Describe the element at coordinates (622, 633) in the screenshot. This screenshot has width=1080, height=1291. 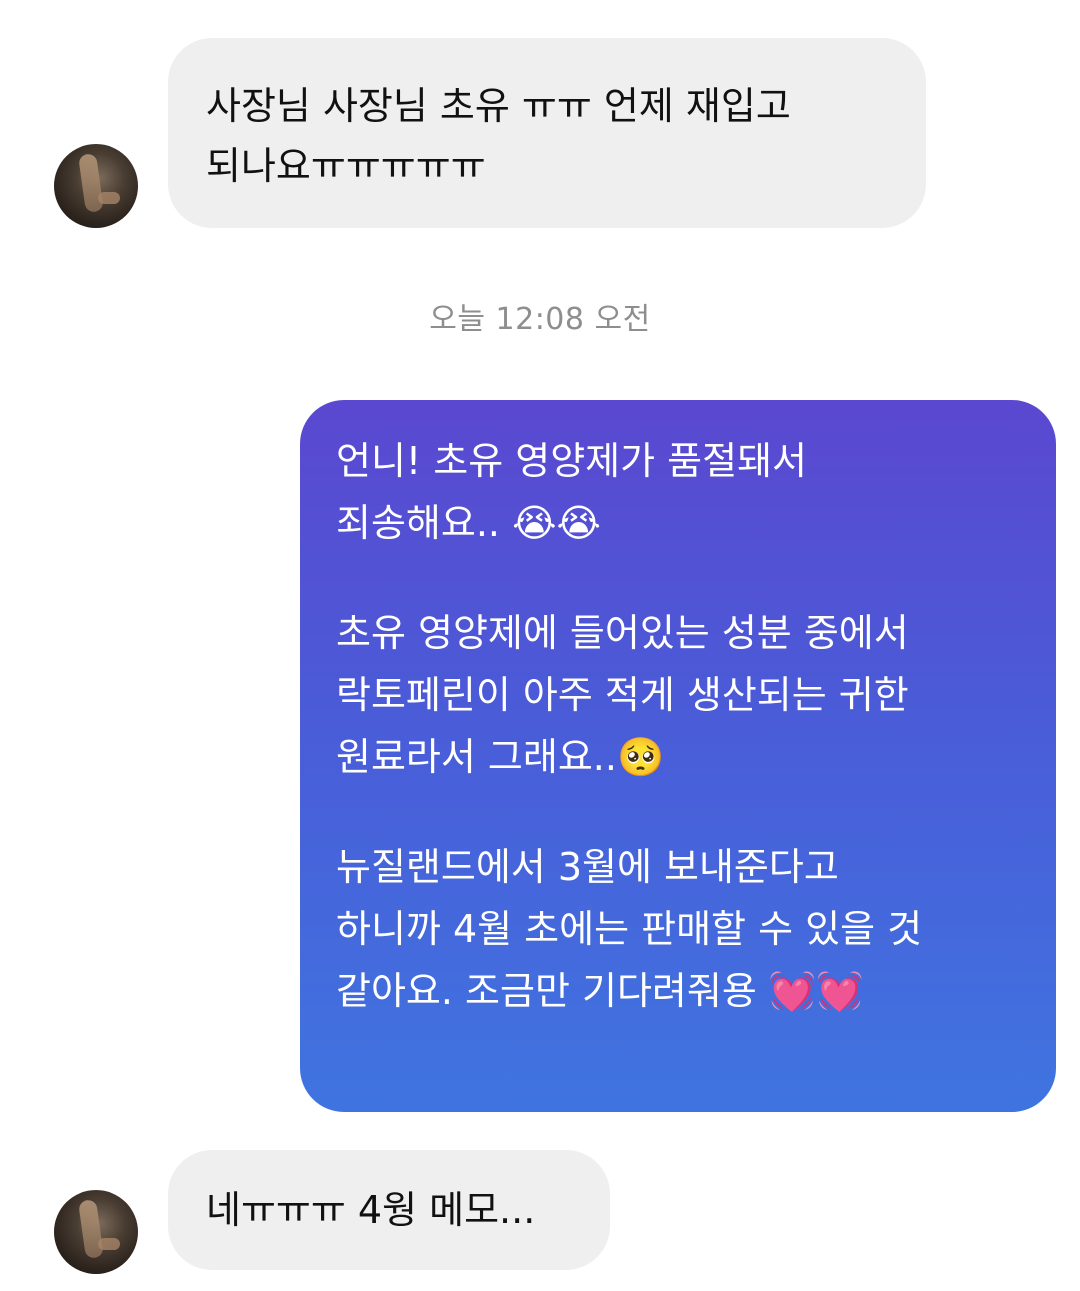
I see `message-line: 초유 영양제에 들어있는 성분 중에서` at that location.